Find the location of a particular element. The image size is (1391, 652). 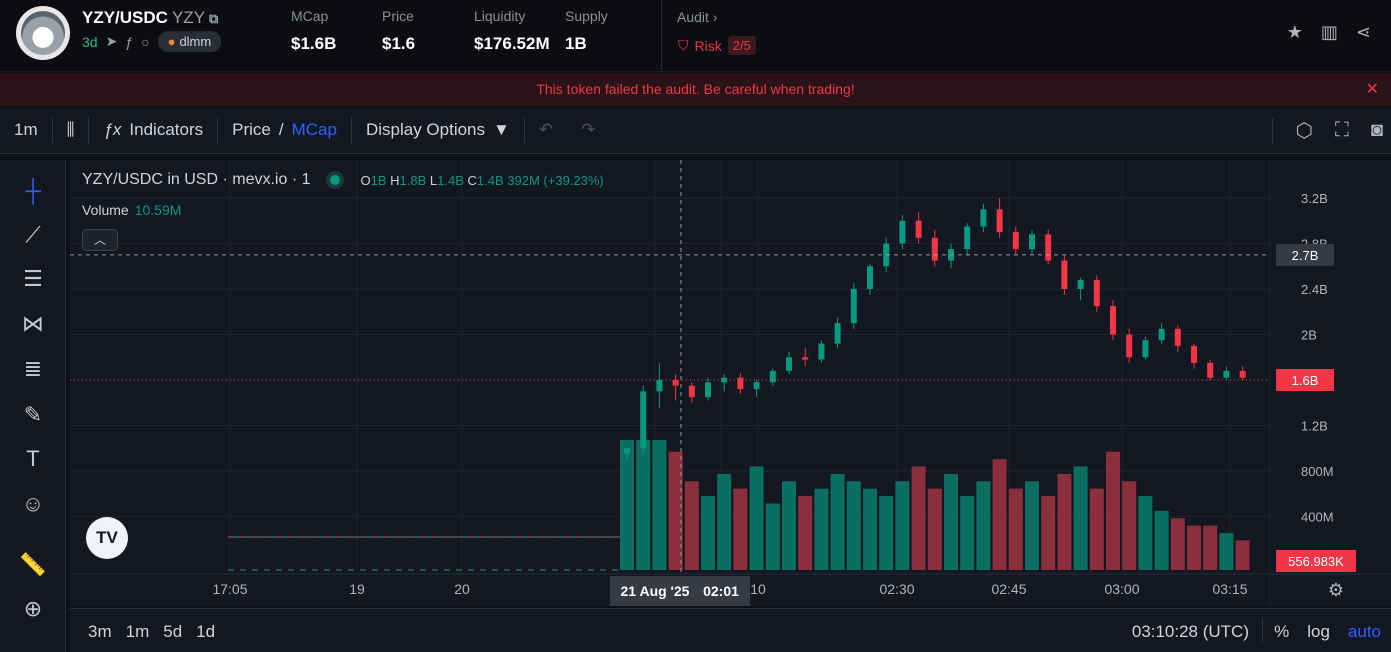

camera-icon: ◙ is located at coordinates (1377, 130).